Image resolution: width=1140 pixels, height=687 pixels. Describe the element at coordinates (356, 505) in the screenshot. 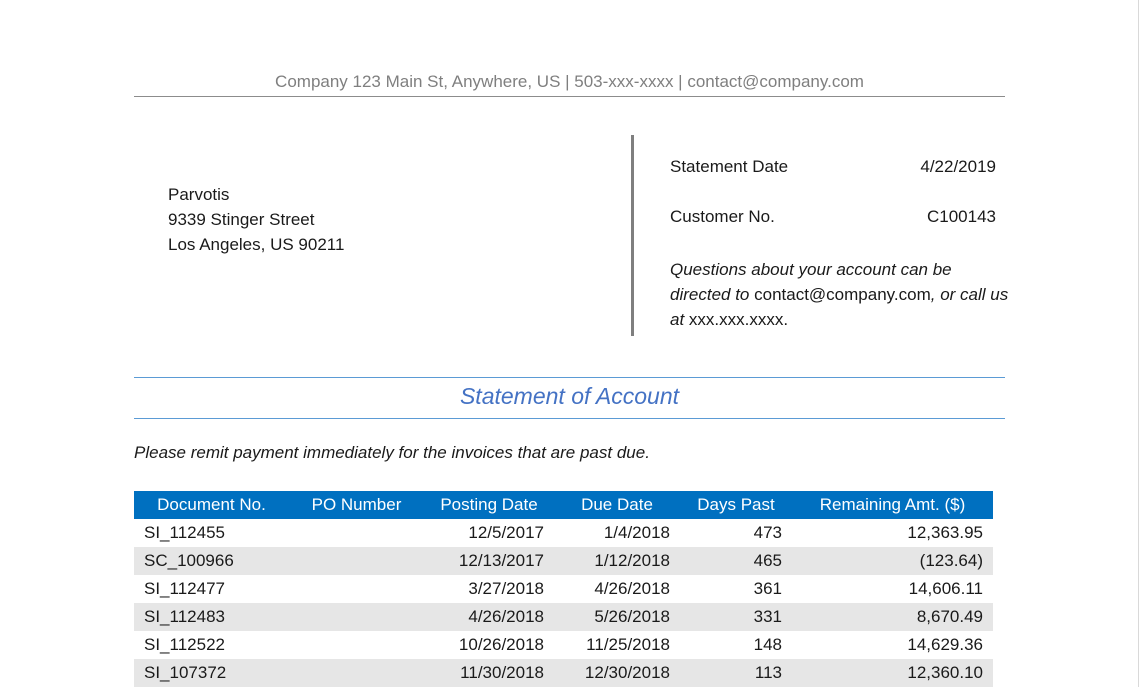

I see `column-header: PO Number` at that location.